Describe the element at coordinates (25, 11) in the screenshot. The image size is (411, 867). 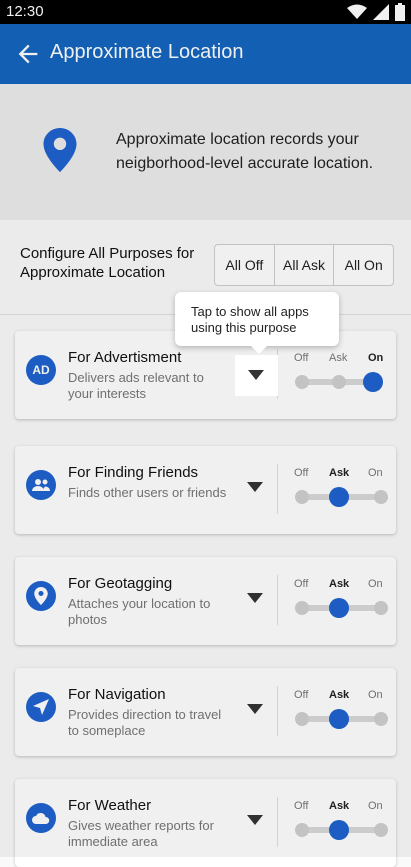
I see `status-time: 12:30` at that location.